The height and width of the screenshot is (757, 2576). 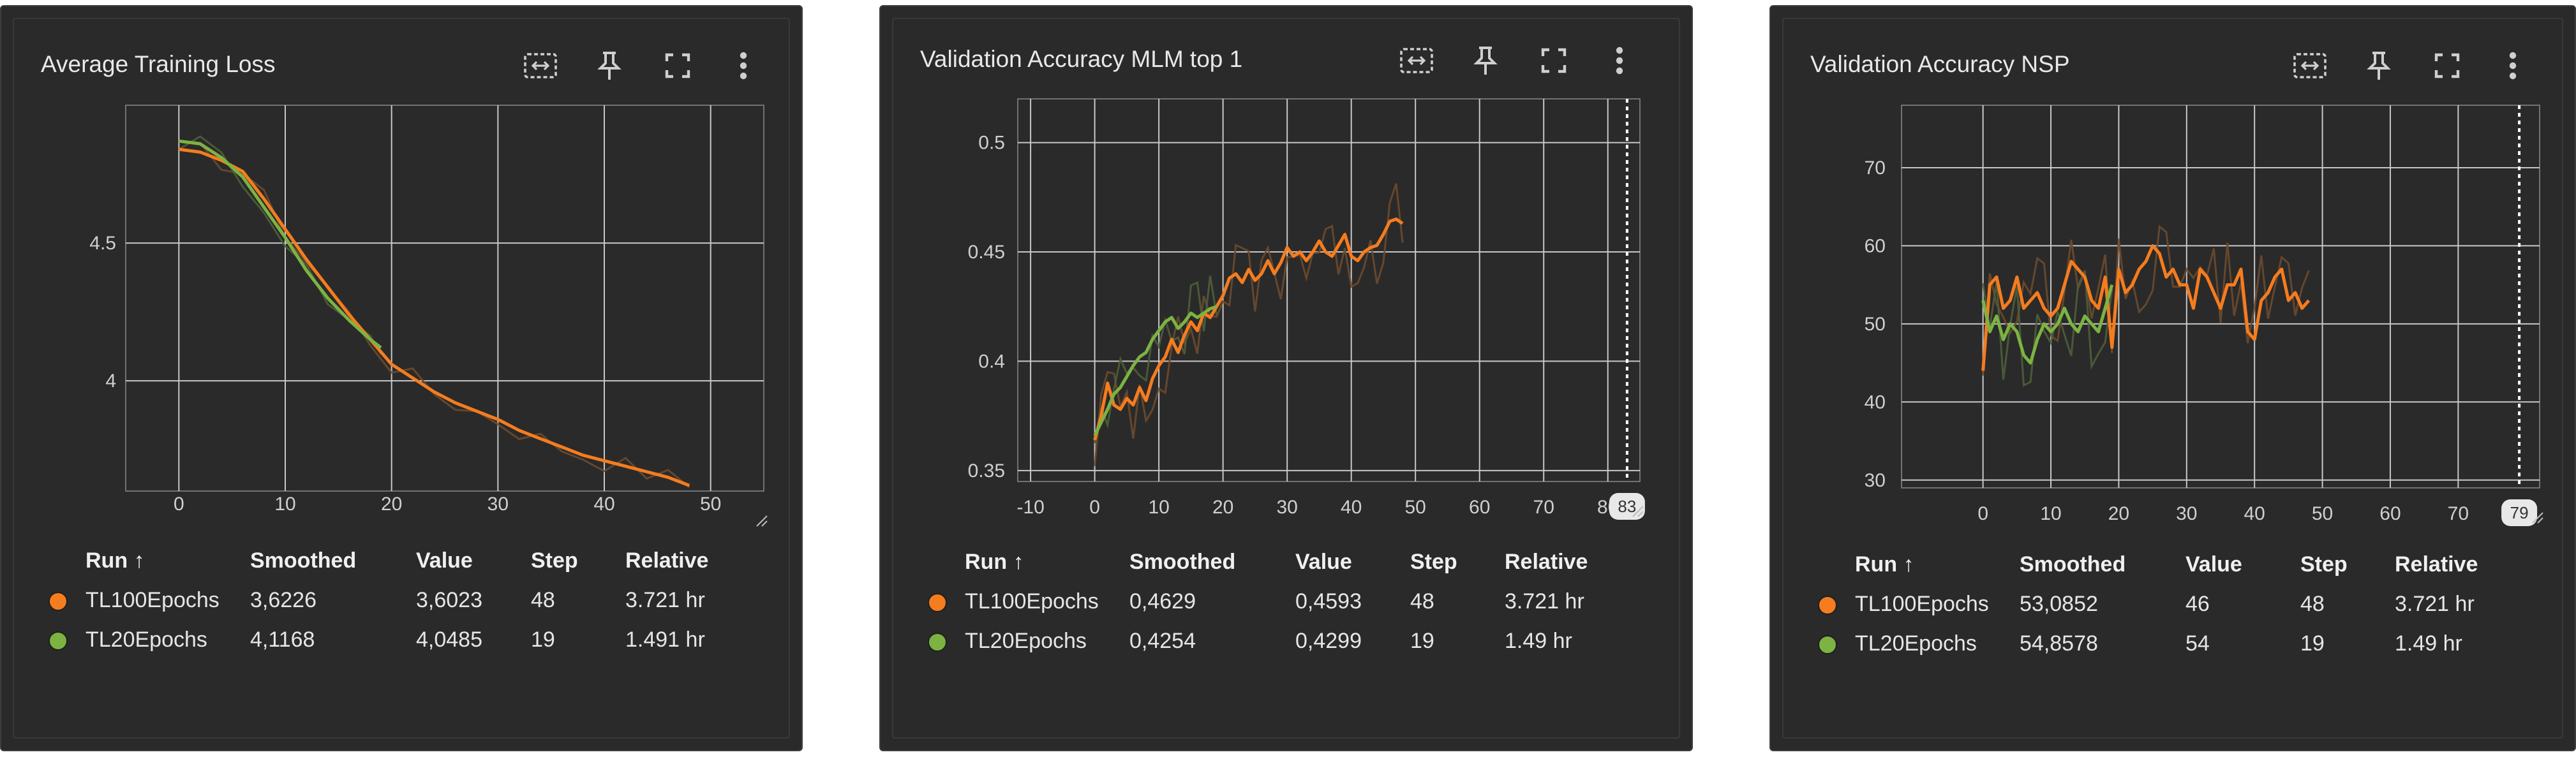 What do you see at coordinates (449, 600) in the screenshot?
I see `legend-cell-value: 3,6023` at bounding box center [449, 600].